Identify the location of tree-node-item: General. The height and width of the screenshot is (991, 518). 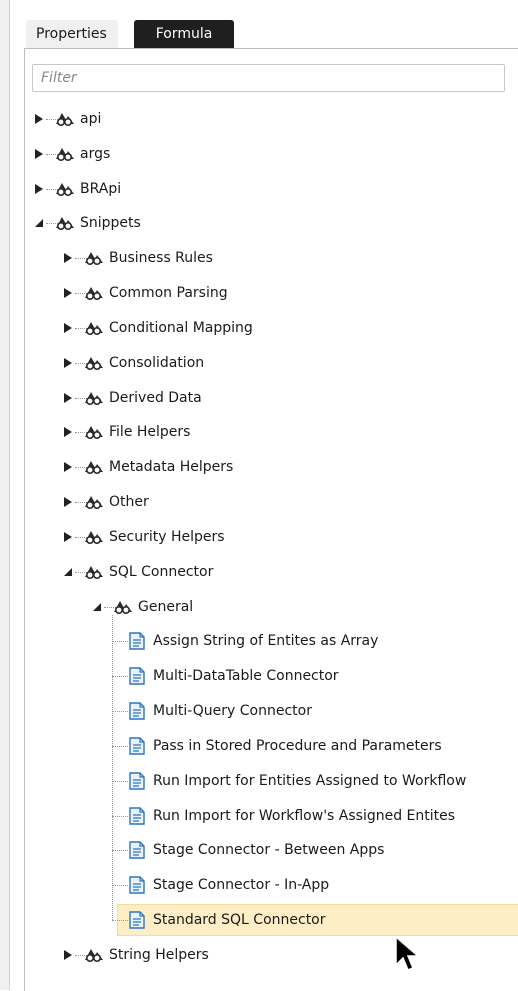
(271, 607).